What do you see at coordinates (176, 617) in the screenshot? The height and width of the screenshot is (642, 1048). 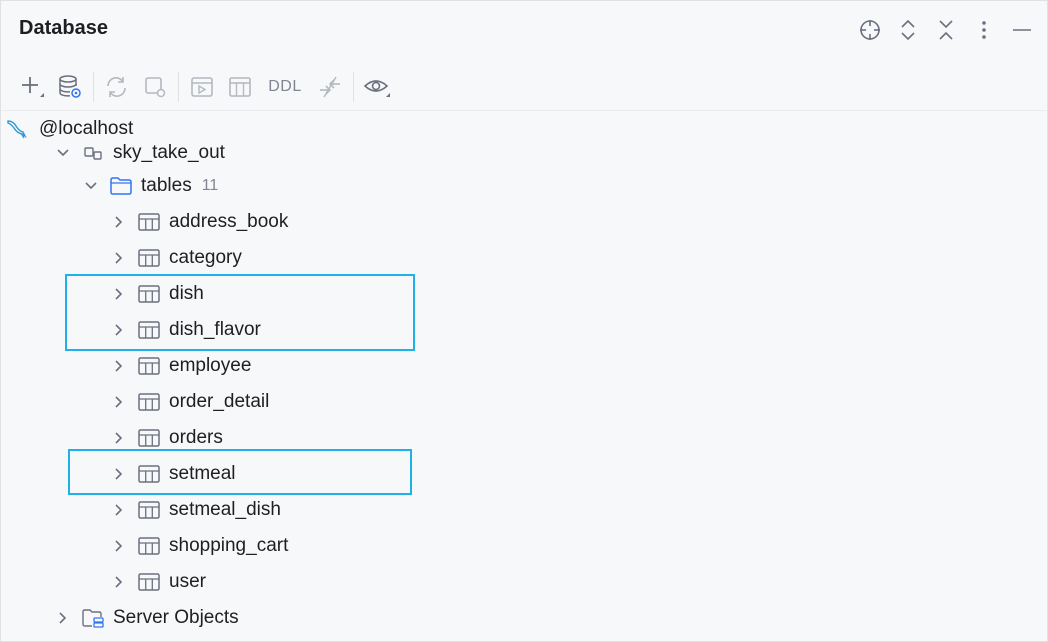 I see `server-objects-label: Server Objects` at bounding box center [176, 617].